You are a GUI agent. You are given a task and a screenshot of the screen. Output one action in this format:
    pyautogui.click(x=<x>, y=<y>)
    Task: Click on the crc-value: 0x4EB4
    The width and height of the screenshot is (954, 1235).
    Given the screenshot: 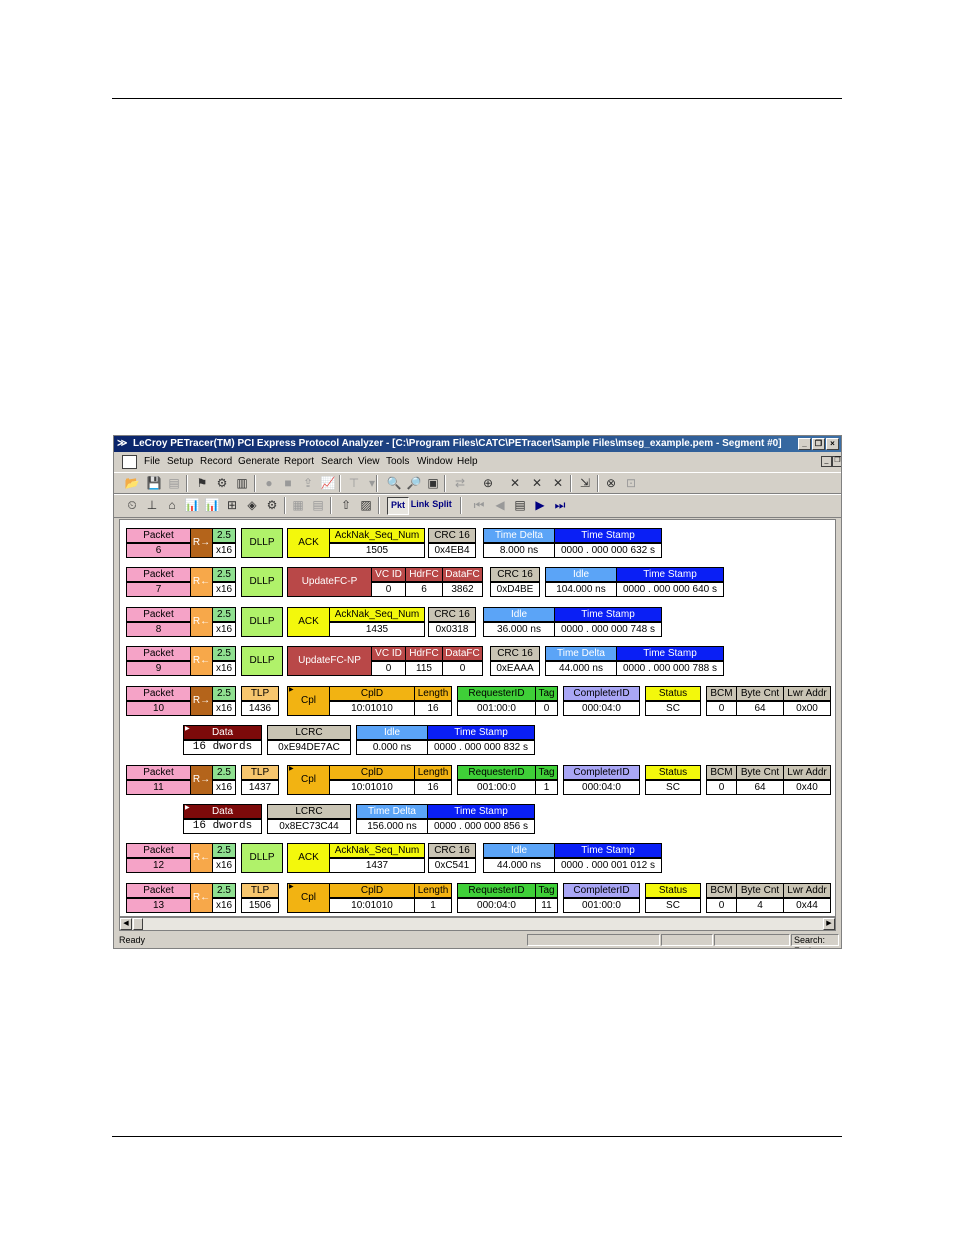 What is the action you would take?
    pyautogui.click(x=452, y=550)
    